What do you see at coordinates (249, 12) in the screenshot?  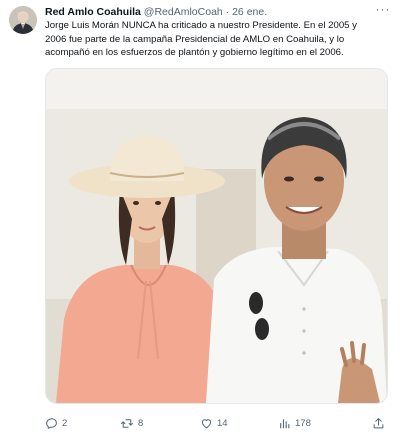 I see `tweet-date: 26 ene.` at bounding box center [249, 12].